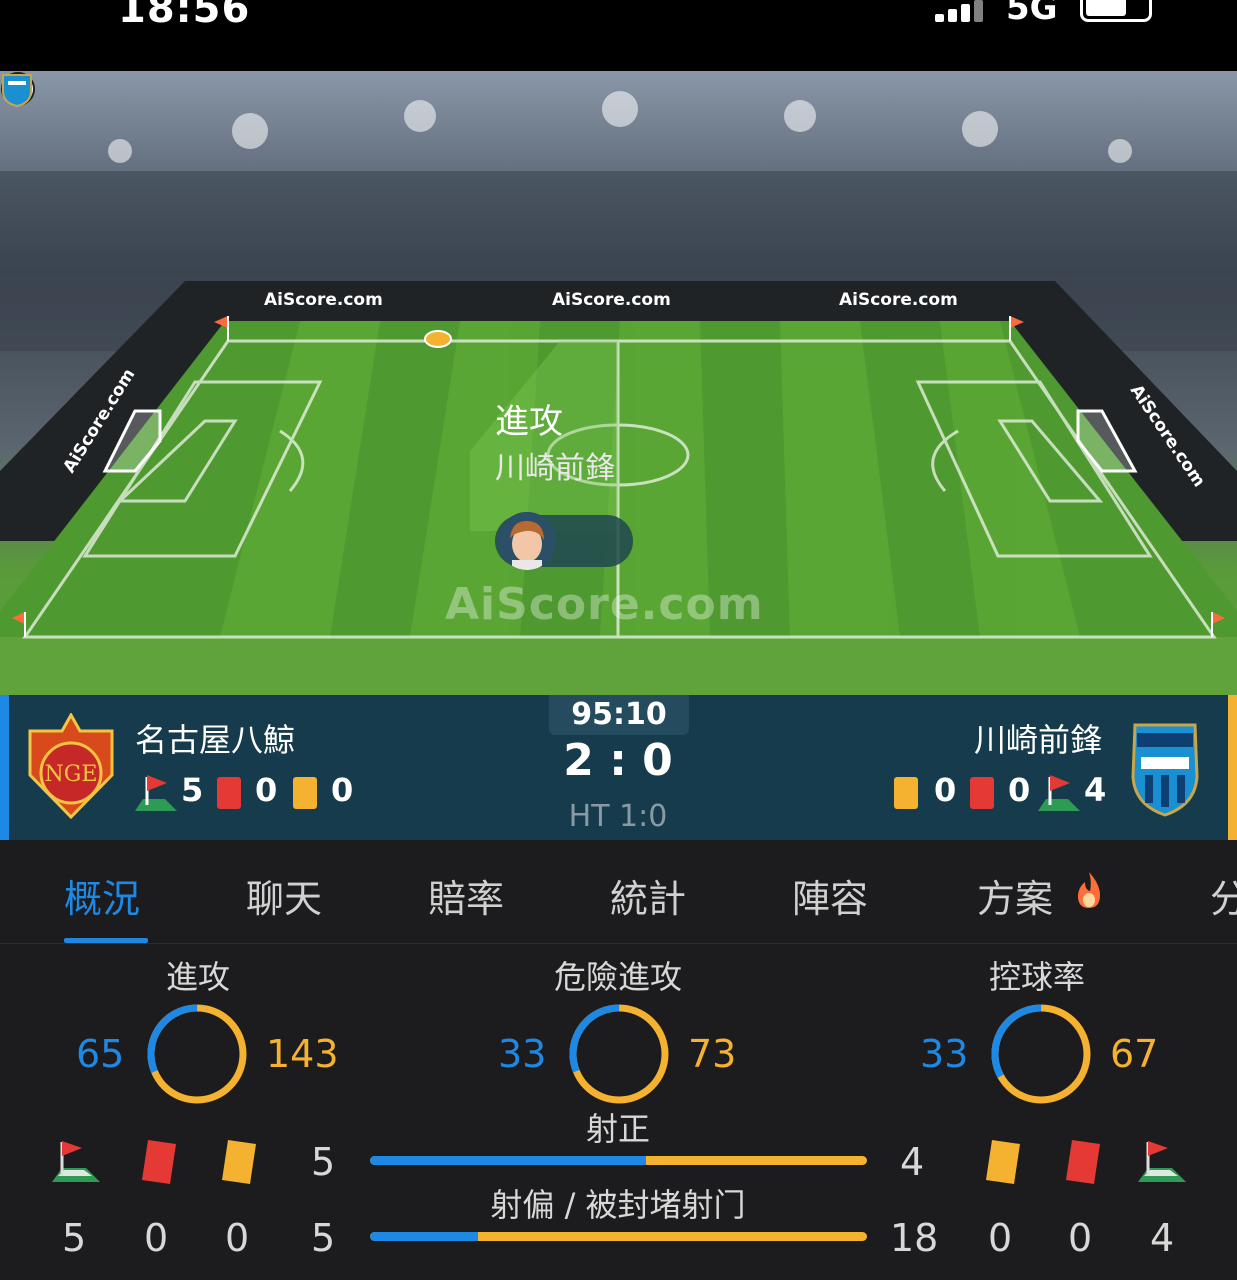  I want to click on tab-overview: 概況, so click(102, 895).